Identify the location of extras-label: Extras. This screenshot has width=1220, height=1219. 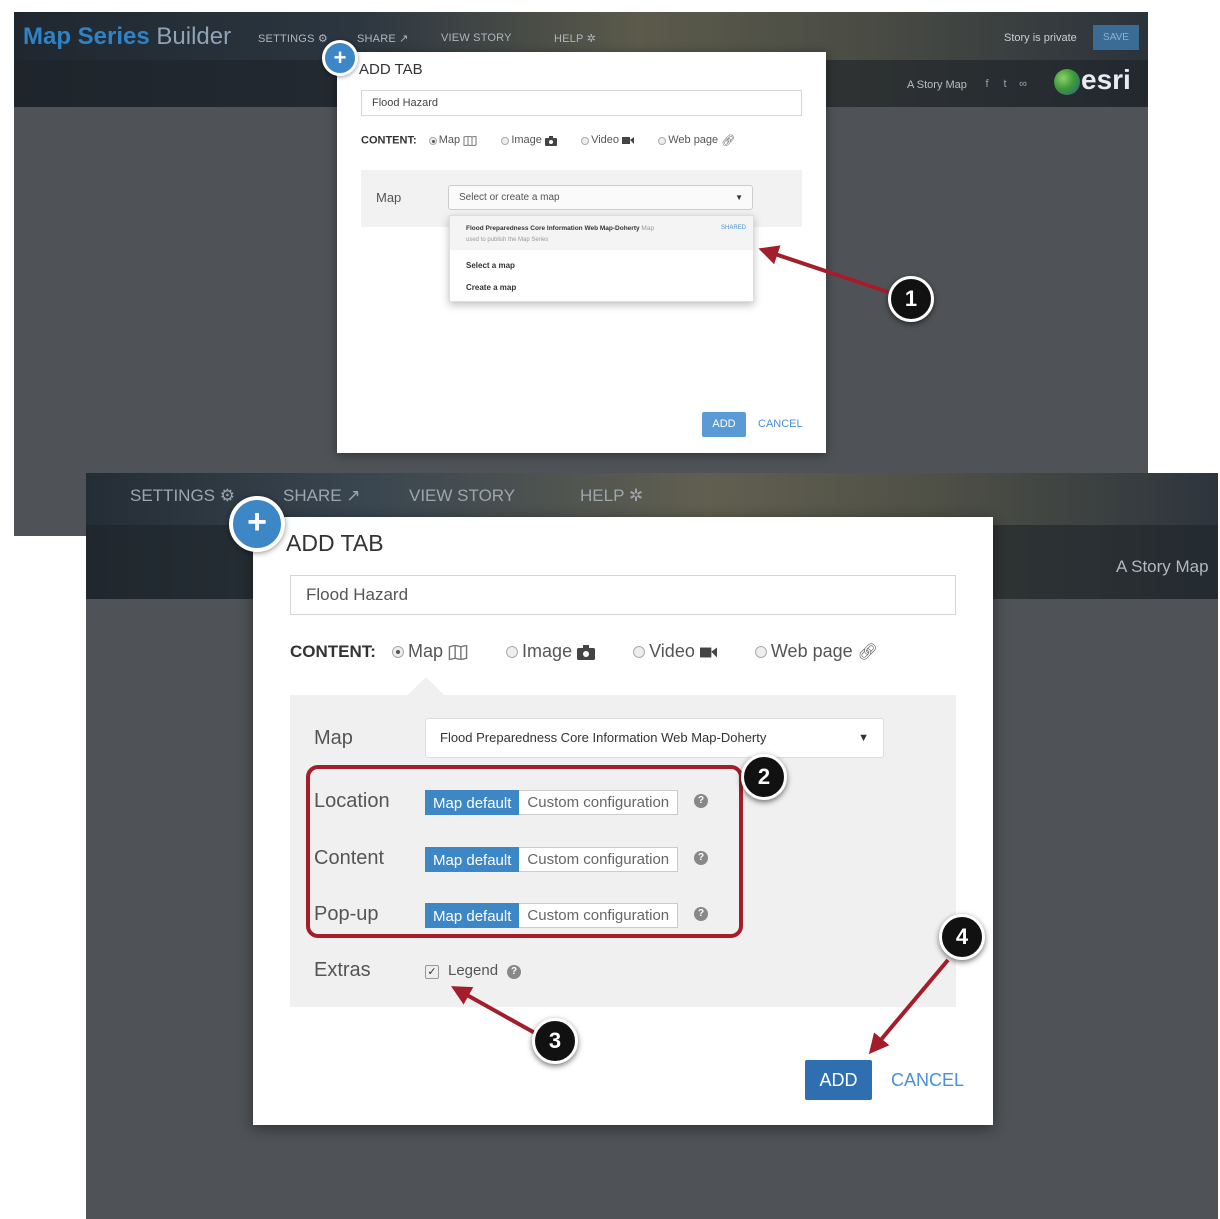
(342, 970).